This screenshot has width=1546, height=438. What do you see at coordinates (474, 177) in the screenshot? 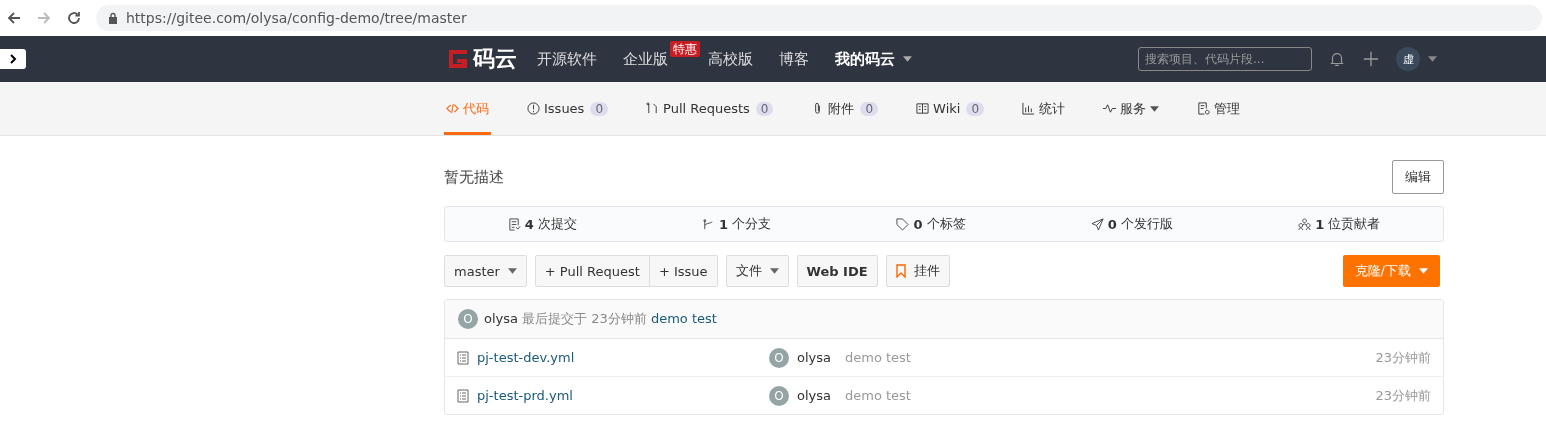
I see `repo-description: 暂无描述` at bounding box center [474, 177].